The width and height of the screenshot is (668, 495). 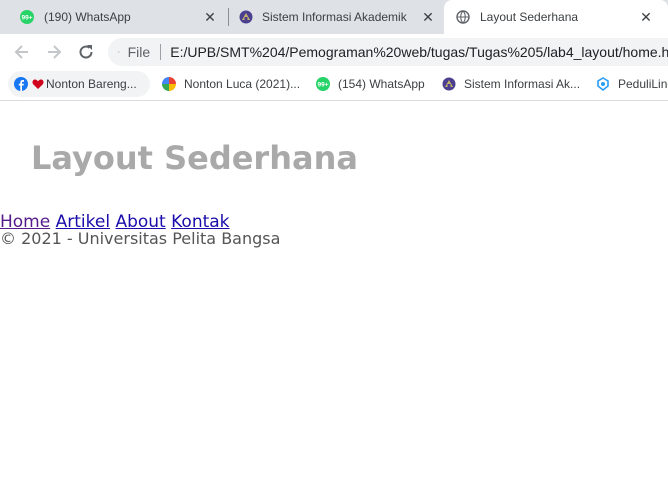 What do you see at coordinates (381, 84) in the screenshot?
I see `bookmark-label: (154) WhatsApp` at bounding box center [381, 84].